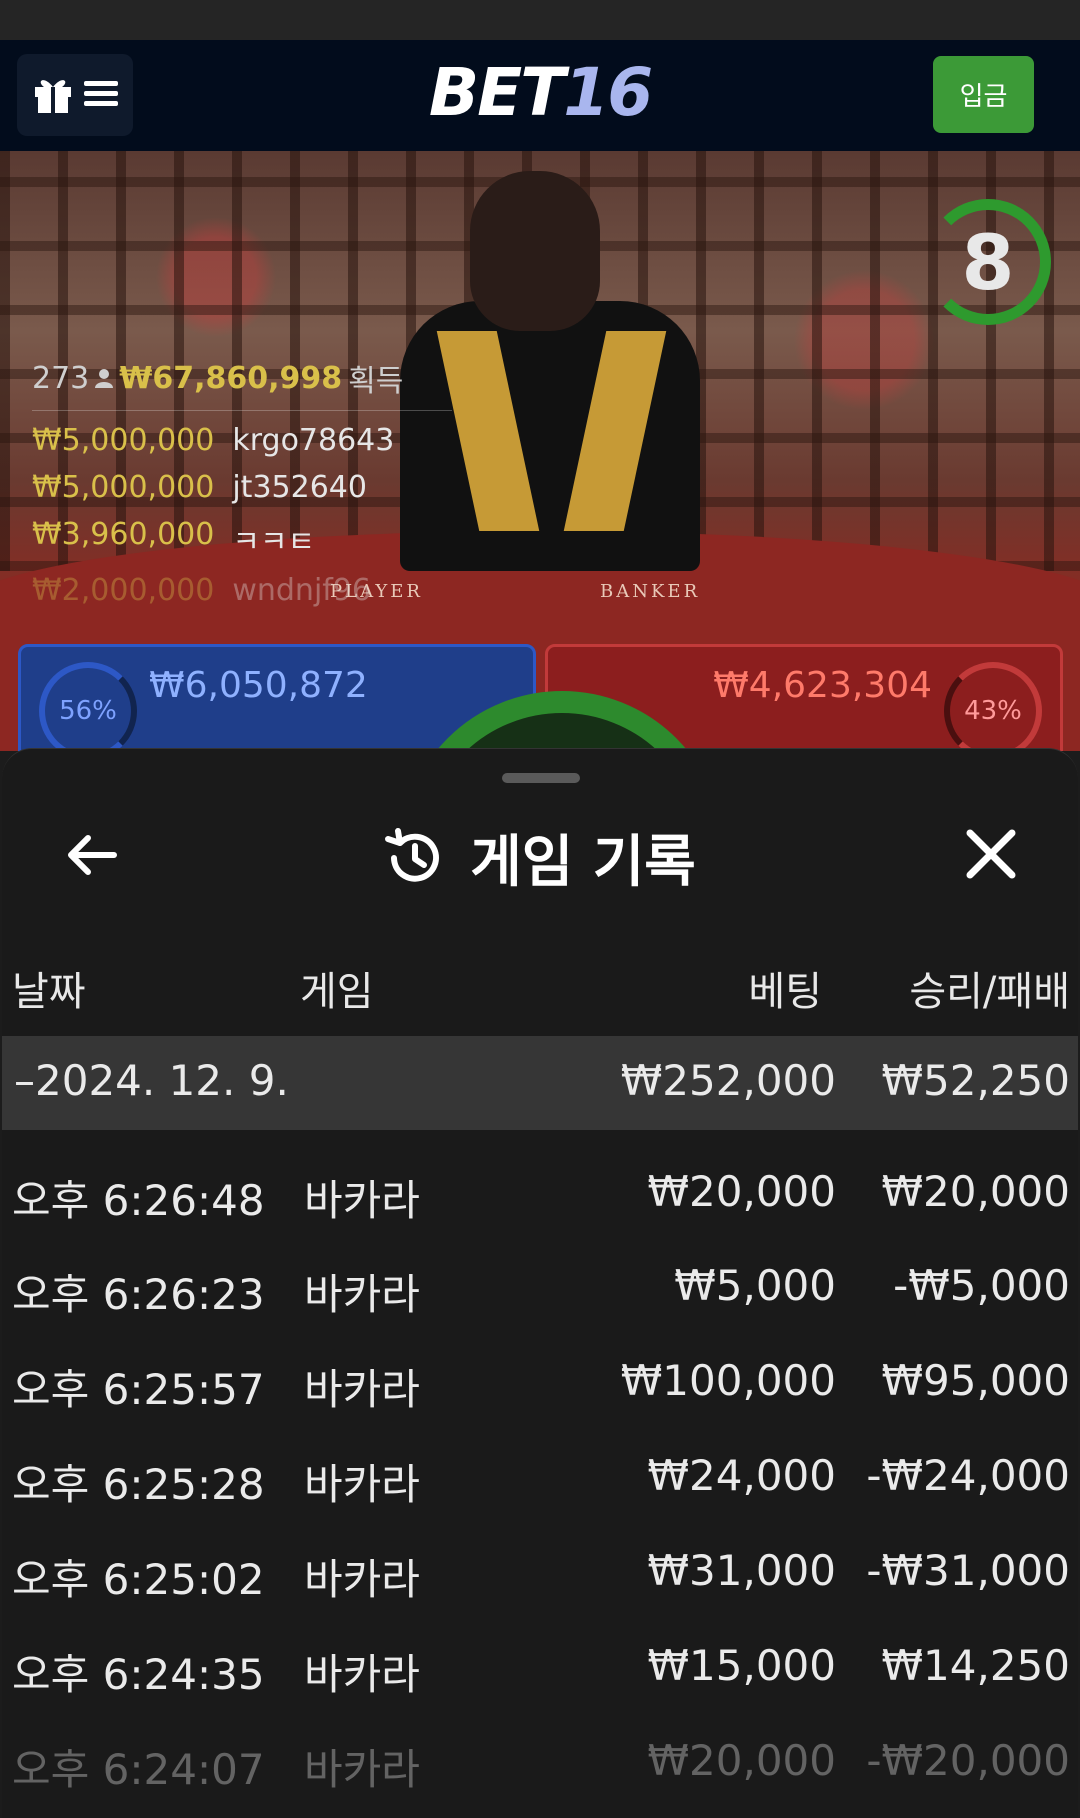  What do you see at coordinates (541, 778) in the screenshot?
I see `drag-handle` at bounding box center [541, 778].